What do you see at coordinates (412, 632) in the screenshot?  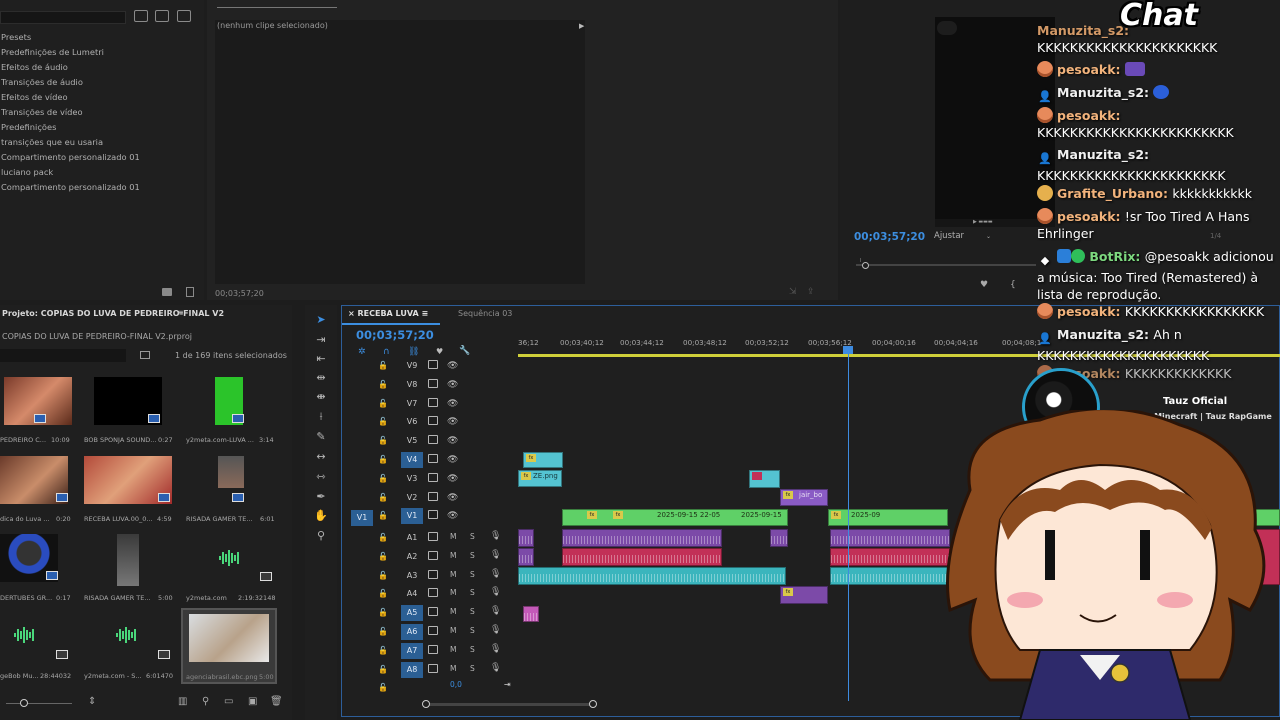 I see `track-name: A6` at bounding box center [412, 632].